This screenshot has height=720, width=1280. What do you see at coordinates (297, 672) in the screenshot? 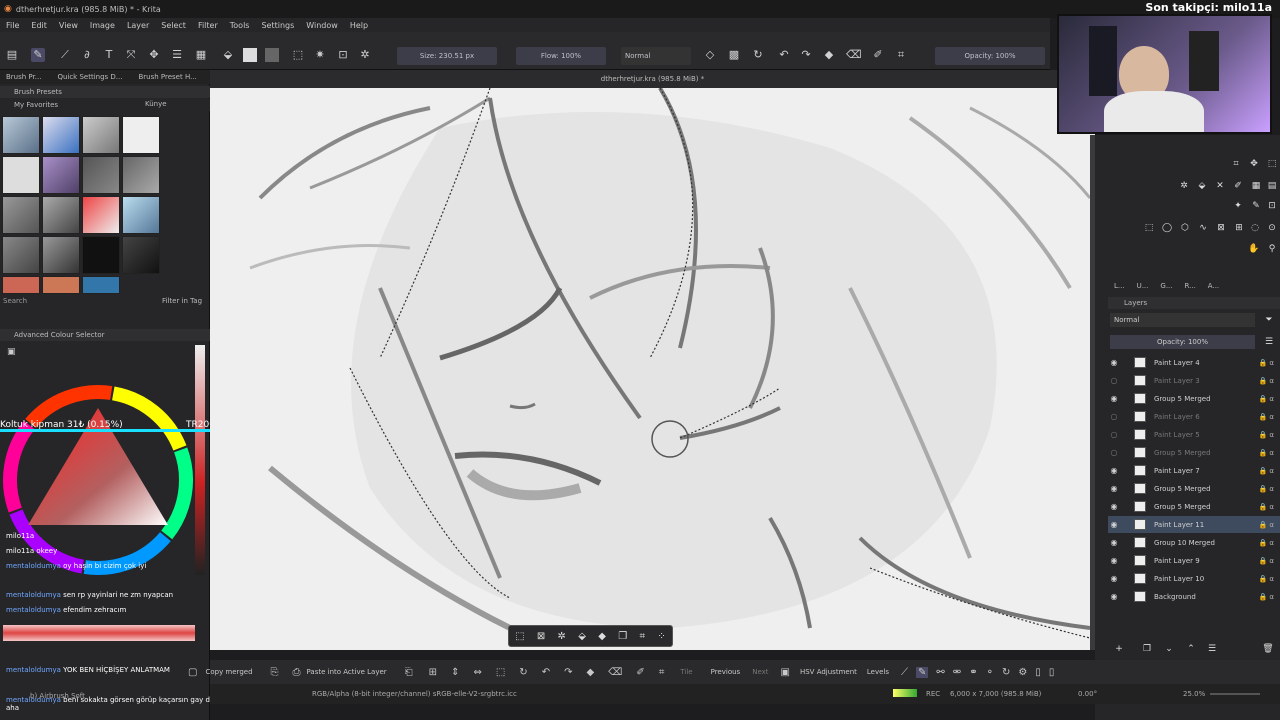
I see `paste-layer-icon: ⎙` at bounding box center [297, 672].